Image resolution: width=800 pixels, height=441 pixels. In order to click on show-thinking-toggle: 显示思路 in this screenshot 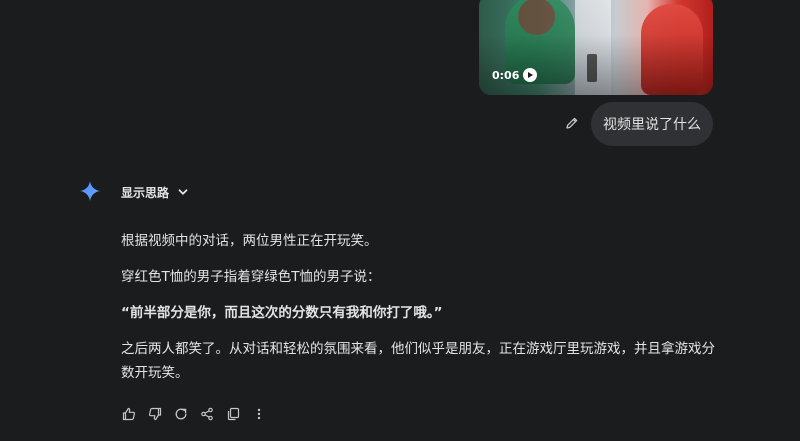, I will do `click(155, 192)`.